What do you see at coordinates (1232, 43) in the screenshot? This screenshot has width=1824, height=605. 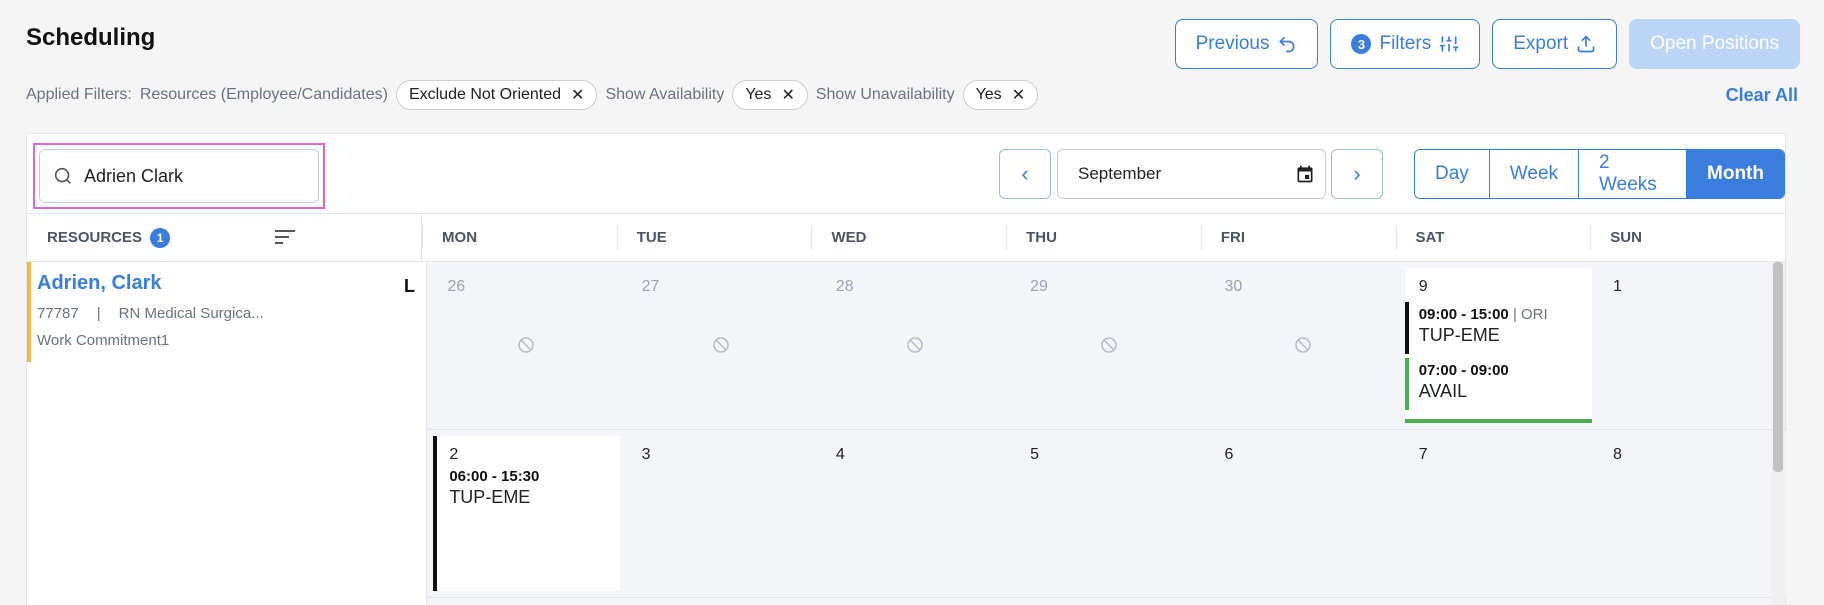 I see `previous-label: Previous` at bounding box center [1232, 43].